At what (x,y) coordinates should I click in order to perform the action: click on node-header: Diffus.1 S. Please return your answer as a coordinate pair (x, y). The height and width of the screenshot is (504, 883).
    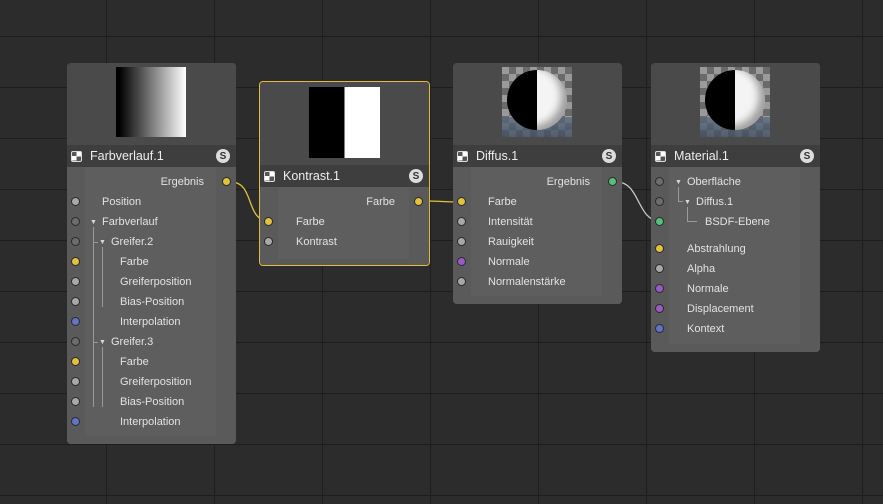
    Looking at the image, I should click on (537, 156).